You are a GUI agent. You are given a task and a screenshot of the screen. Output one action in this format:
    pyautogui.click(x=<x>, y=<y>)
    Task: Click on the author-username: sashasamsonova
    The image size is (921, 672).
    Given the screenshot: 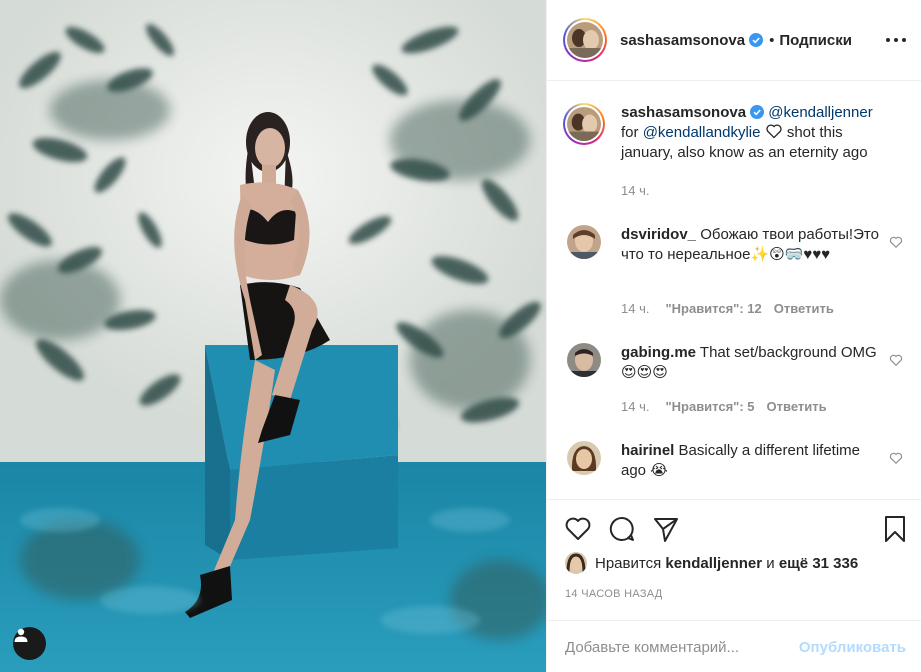 What is the action you would take?
    pyautogui.click(x=682, y=40)
    